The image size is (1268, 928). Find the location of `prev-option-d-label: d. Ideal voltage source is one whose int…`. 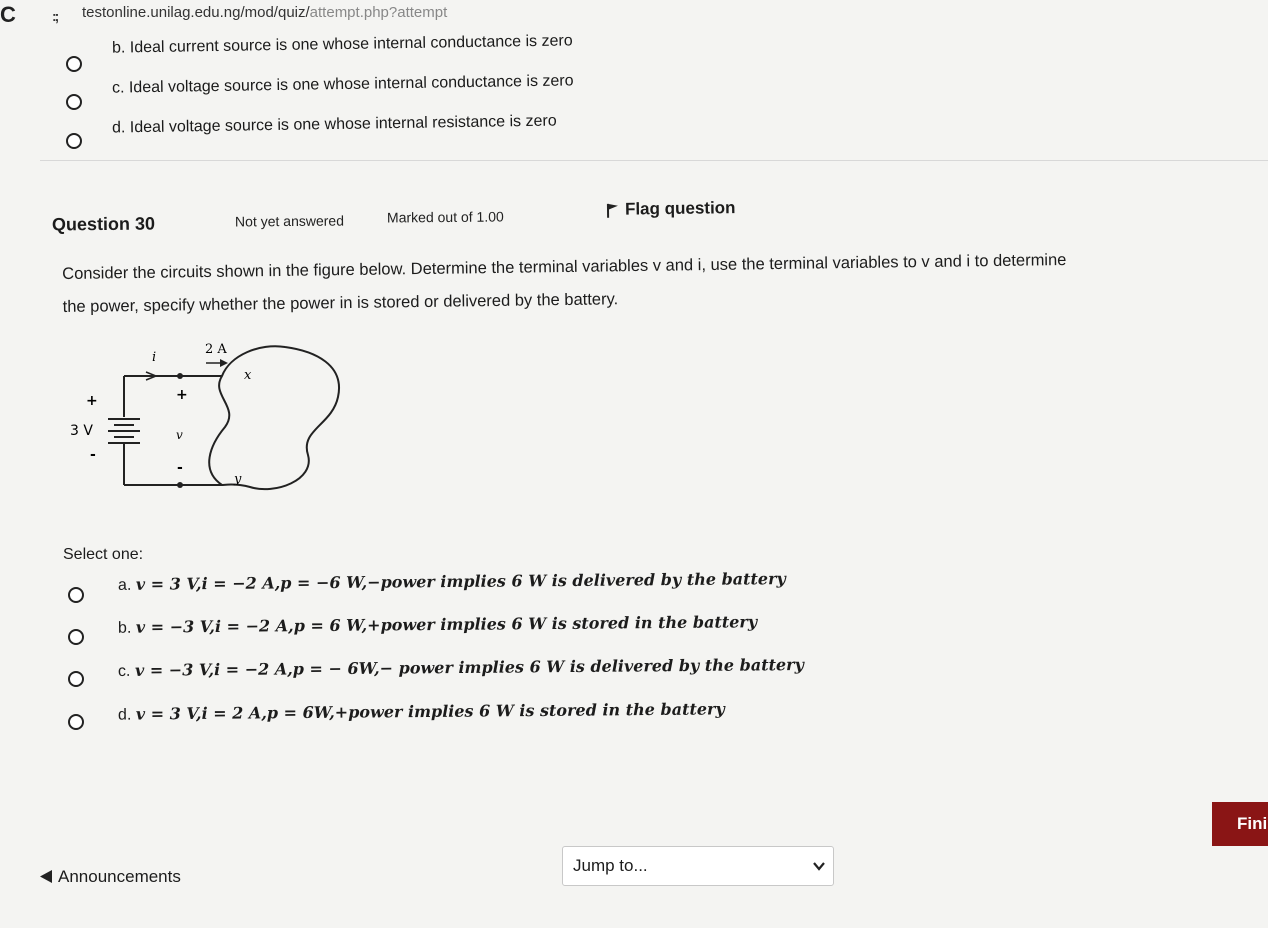

prev-option-d-label: d. Ideal voltage source is one whose int… is located at coordinates (334, 124).